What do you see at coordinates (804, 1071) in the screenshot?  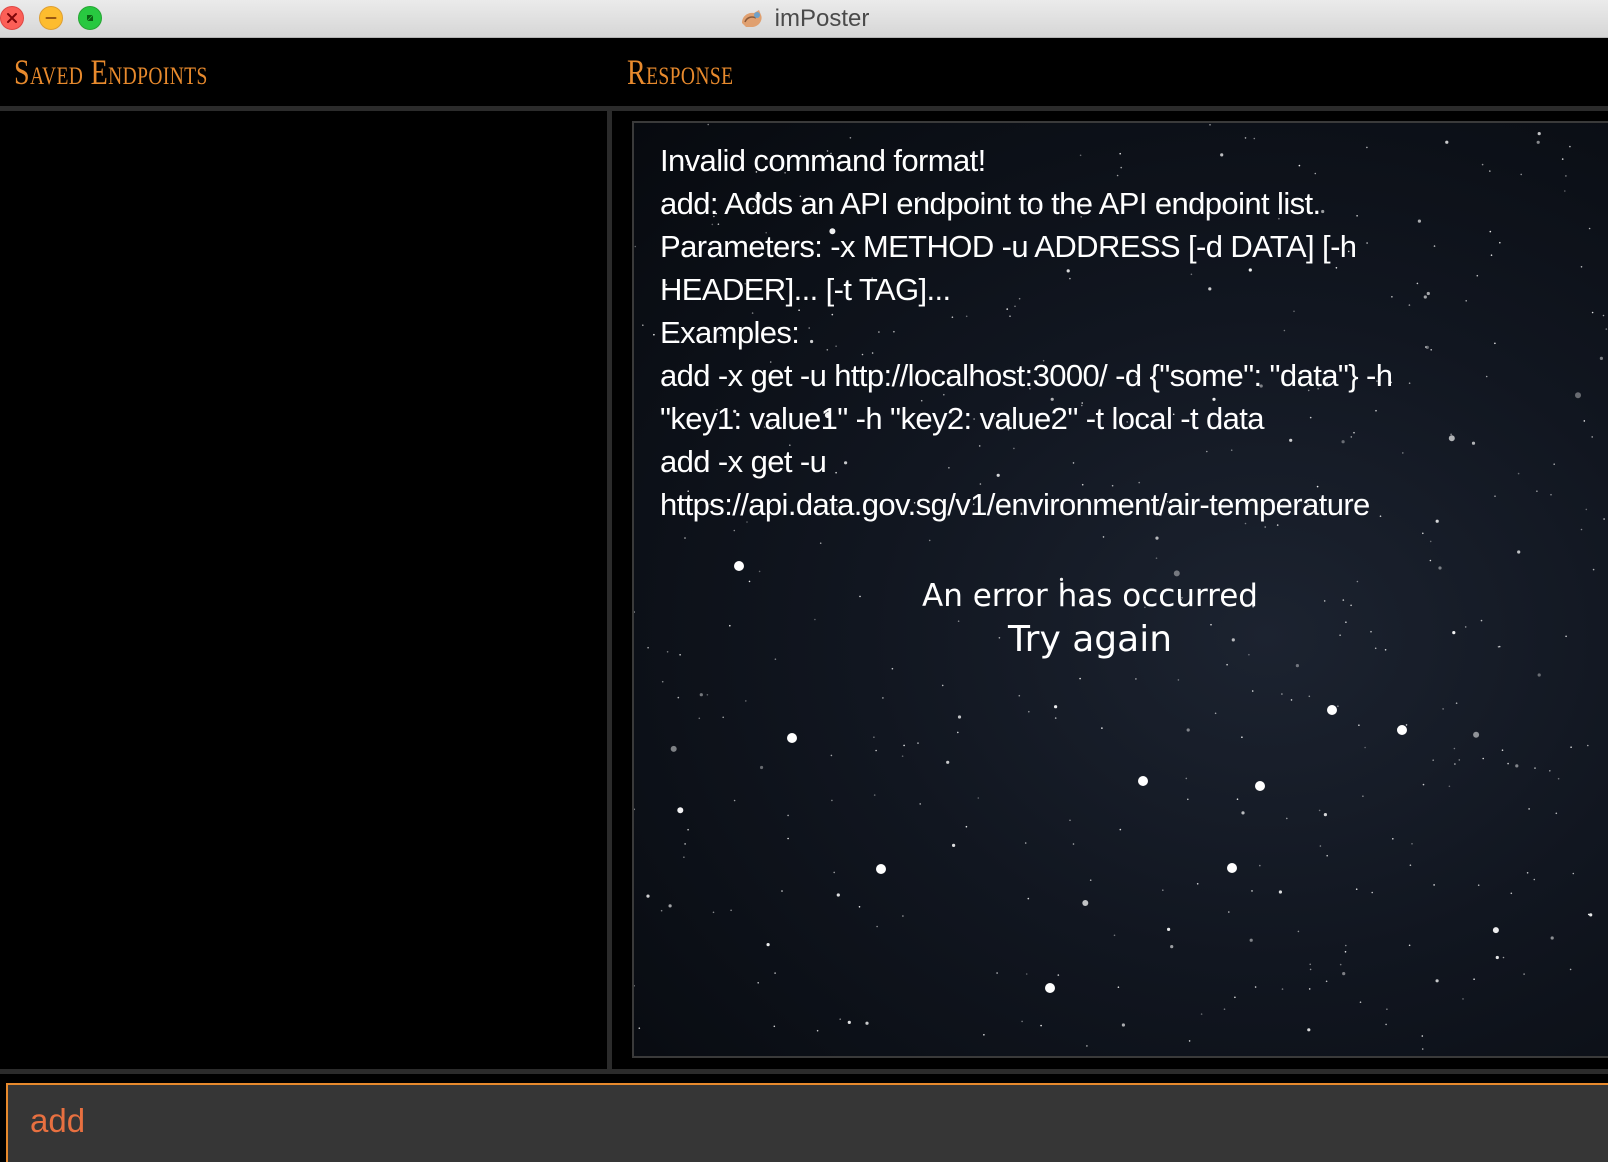 I see `footer-divider` at bounding box center [804, 1071].